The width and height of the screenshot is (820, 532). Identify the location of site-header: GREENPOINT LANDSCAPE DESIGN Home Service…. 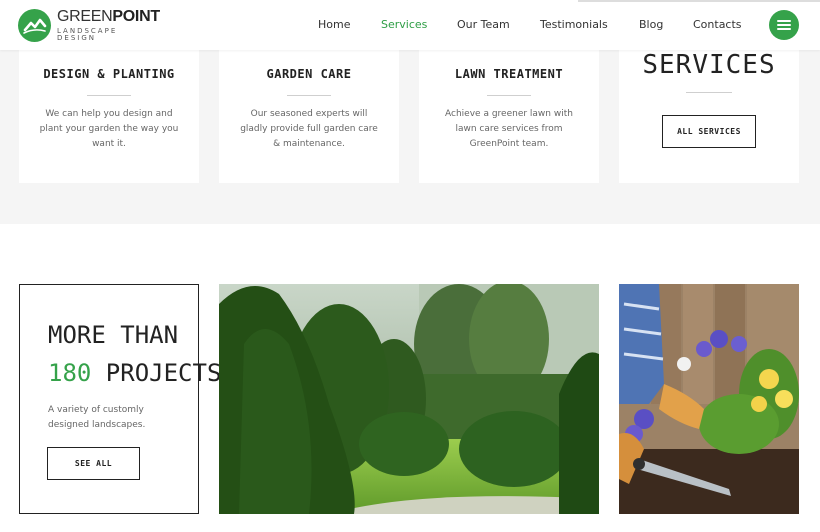
(410, 25).